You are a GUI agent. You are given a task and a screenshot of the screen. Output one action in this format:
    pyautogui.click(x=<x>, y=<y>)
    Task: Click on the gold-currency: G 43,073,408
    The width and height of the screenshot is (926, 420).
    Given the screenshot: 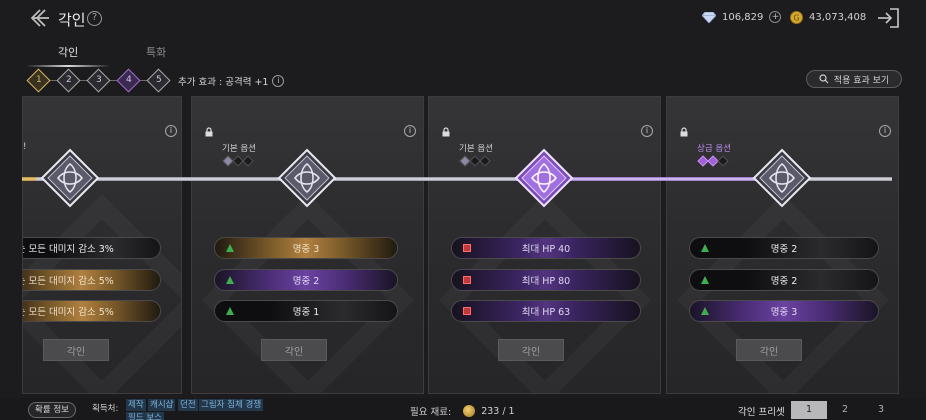 What is the action you would take?
    pyautogui.click(x=828, y=17)
    